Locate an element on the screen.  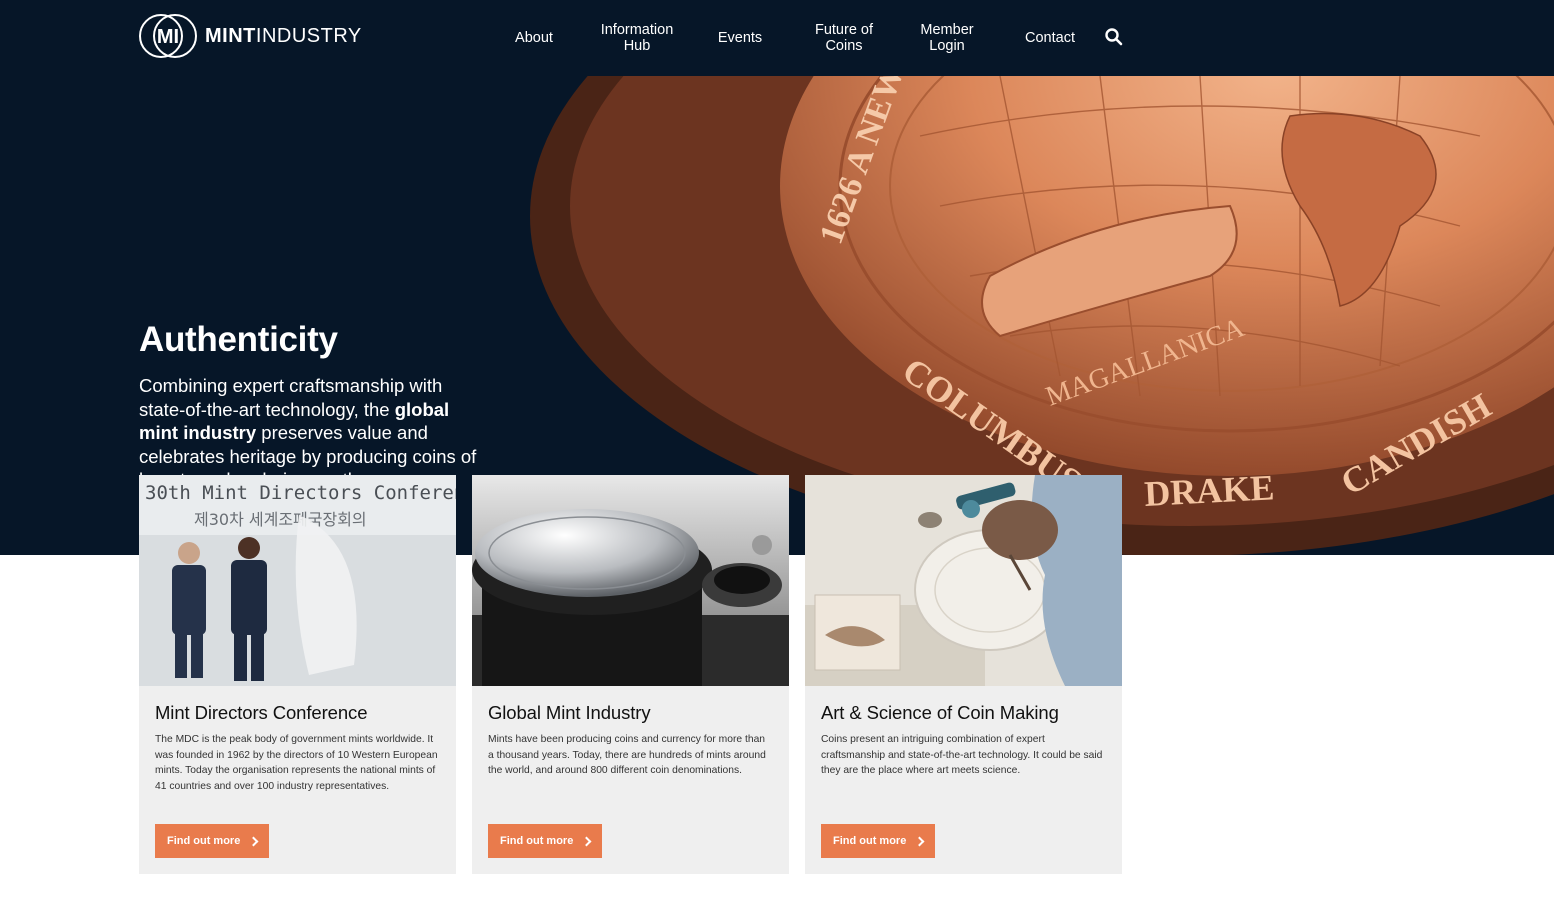
nav-label-line1: Future of is located at coordinates (844, 30).